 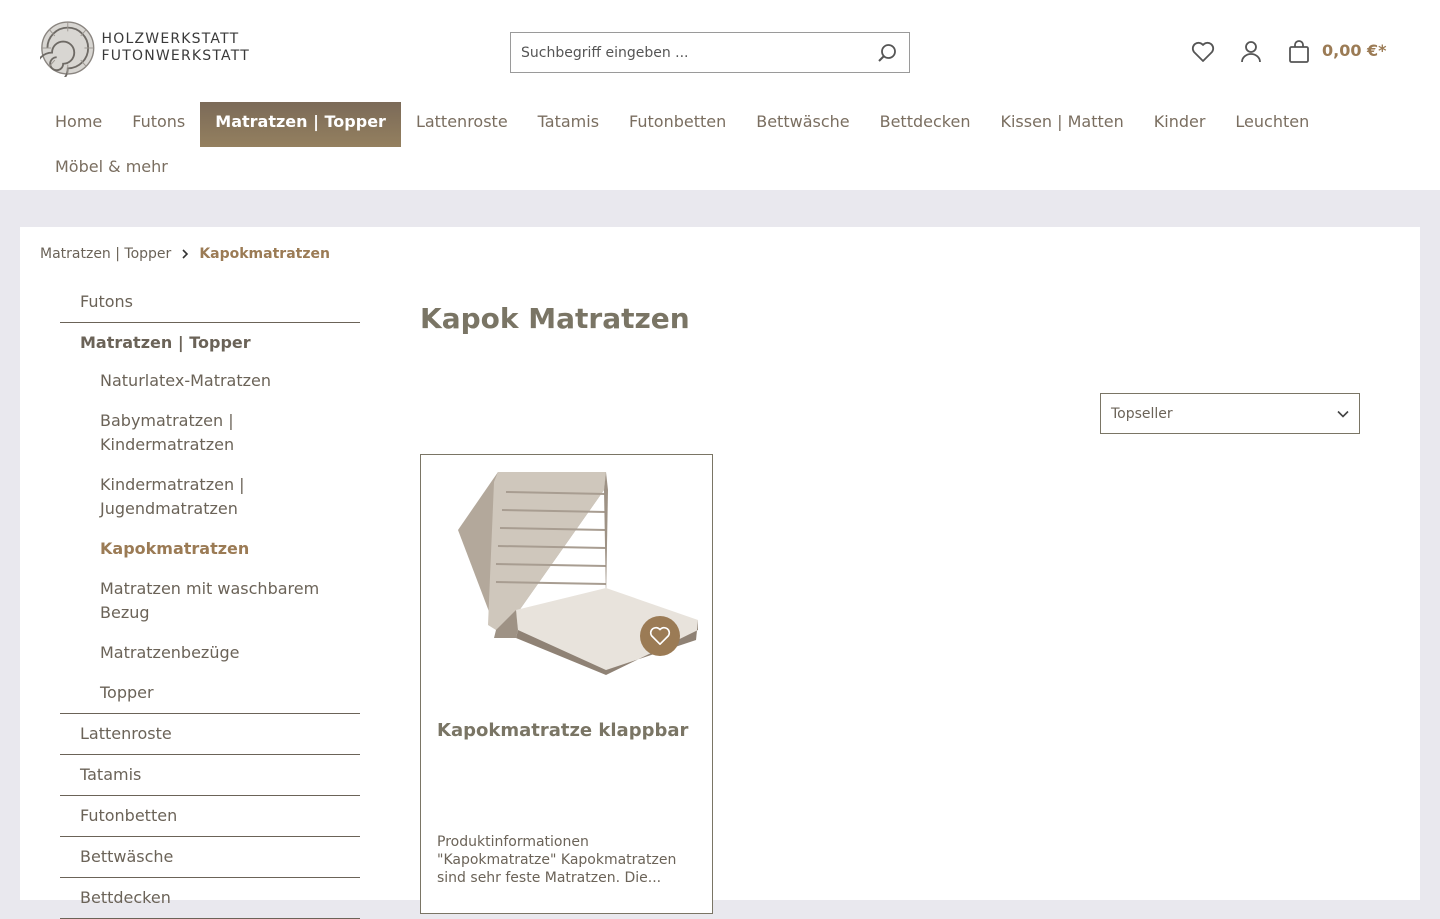 I want to click on nav-item-bettdecken: Bettdecken, so click(x=925, y=124).